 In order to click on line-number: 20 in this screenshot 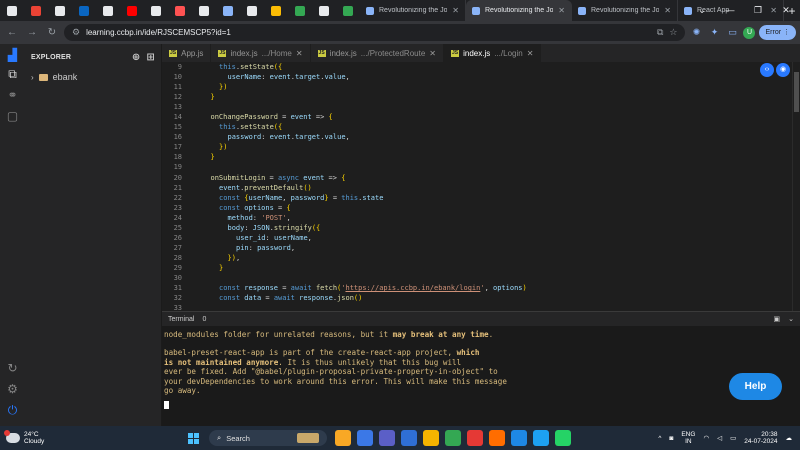, I will do `click(177, 177)`.